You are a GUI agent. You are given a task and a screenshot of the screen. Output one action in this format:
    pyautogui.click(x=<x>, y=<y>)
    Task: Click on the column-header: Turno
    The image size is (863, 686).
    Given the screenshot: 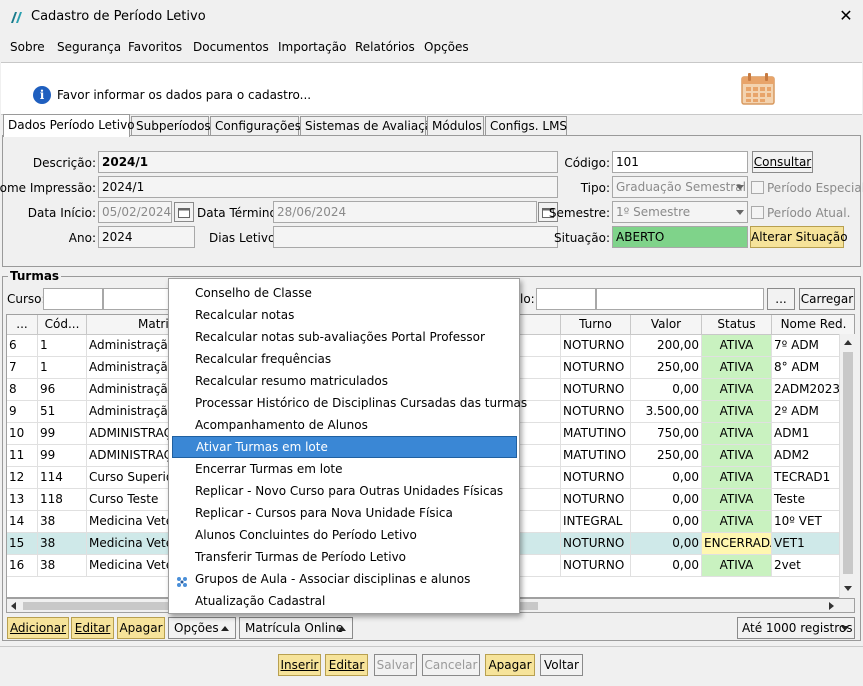 What is the action you would take?
    pyautogui.click(x=596, y=325)
    